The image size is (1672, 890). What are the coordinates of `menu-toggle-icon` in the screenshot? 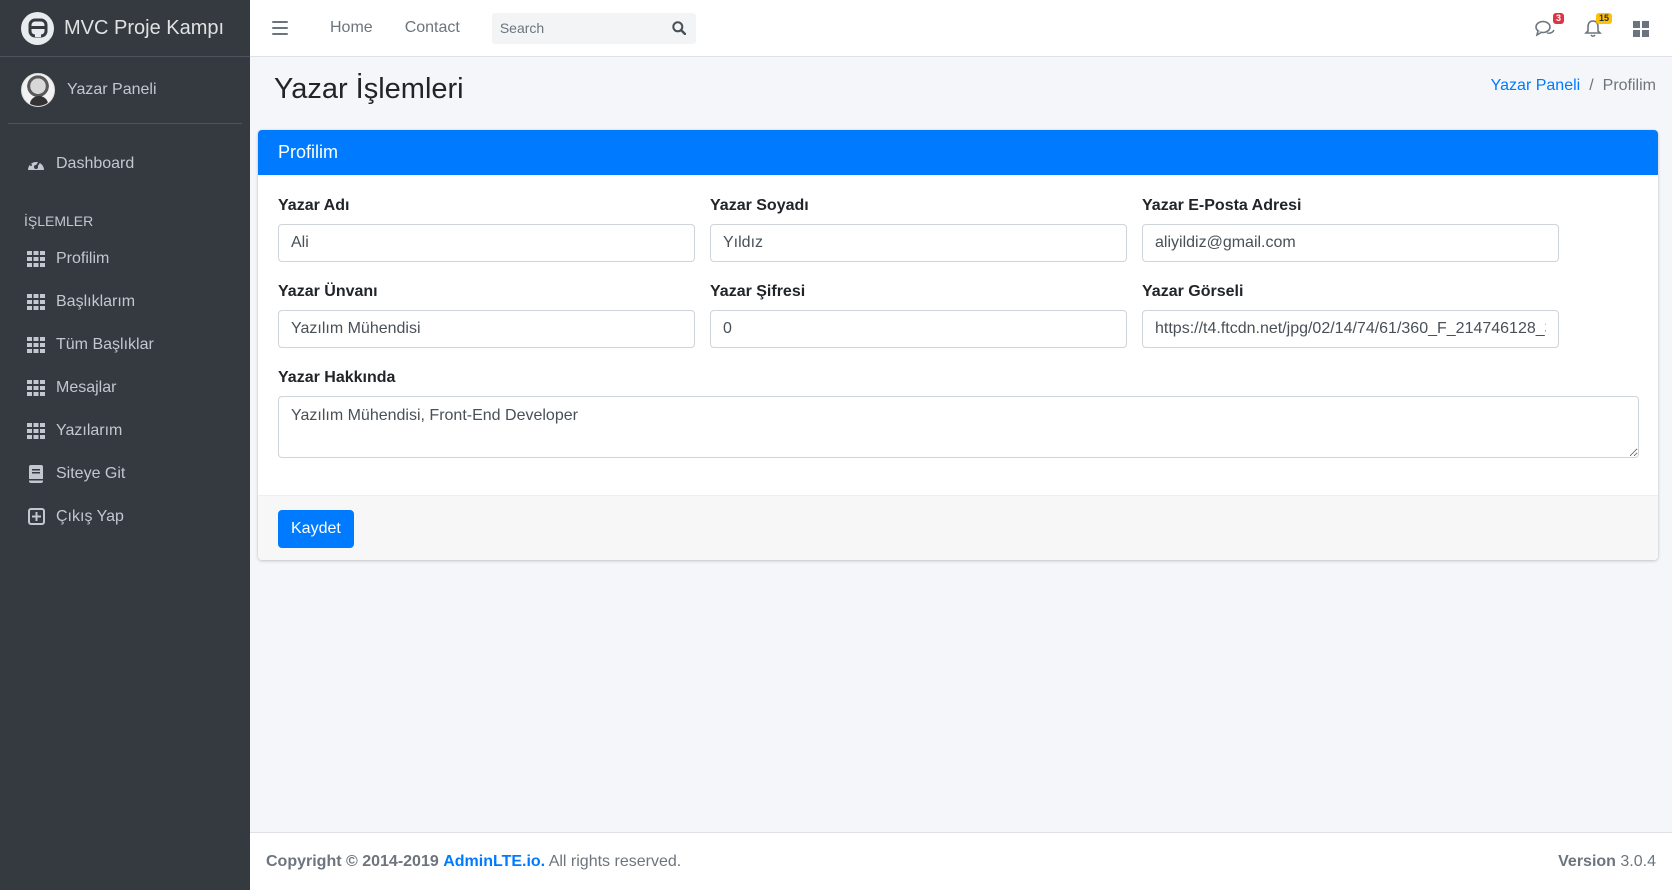 It's located at (280, 28).